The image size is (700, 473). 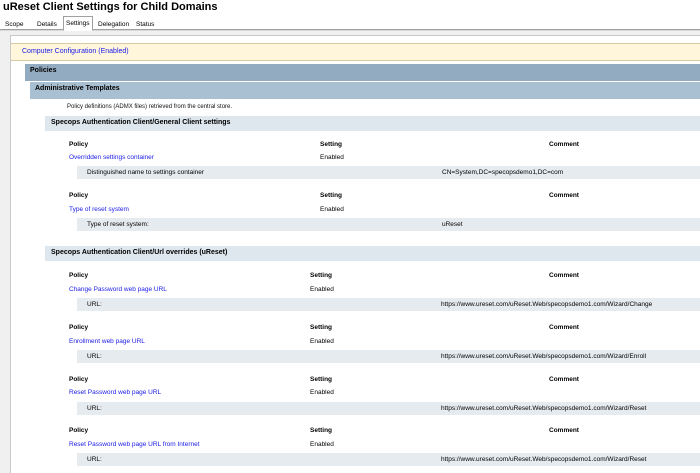 What do you see at coordinates (362, 72) in the screenshot?
I see `policies-bar: Policies` at bounding box center [362, 72].